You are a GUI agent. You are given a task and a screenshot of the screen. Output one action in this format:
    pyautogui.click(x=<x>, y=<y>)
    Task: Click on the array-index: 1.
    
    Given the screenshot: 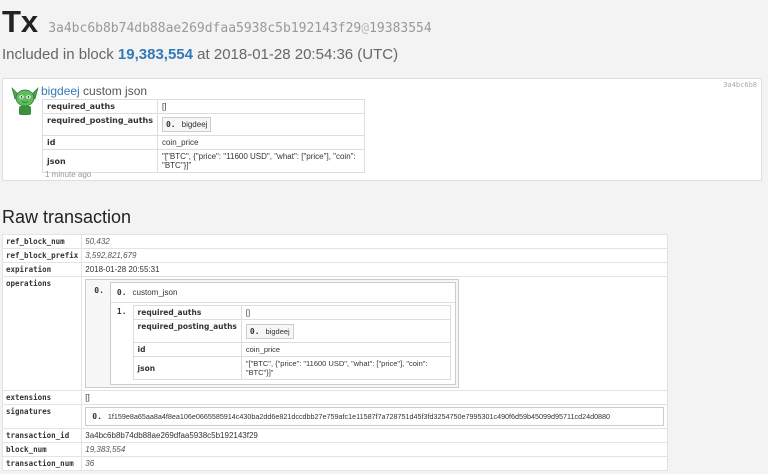 What is the action you would take?
    pyautogui.click(x=121, y=311)
    